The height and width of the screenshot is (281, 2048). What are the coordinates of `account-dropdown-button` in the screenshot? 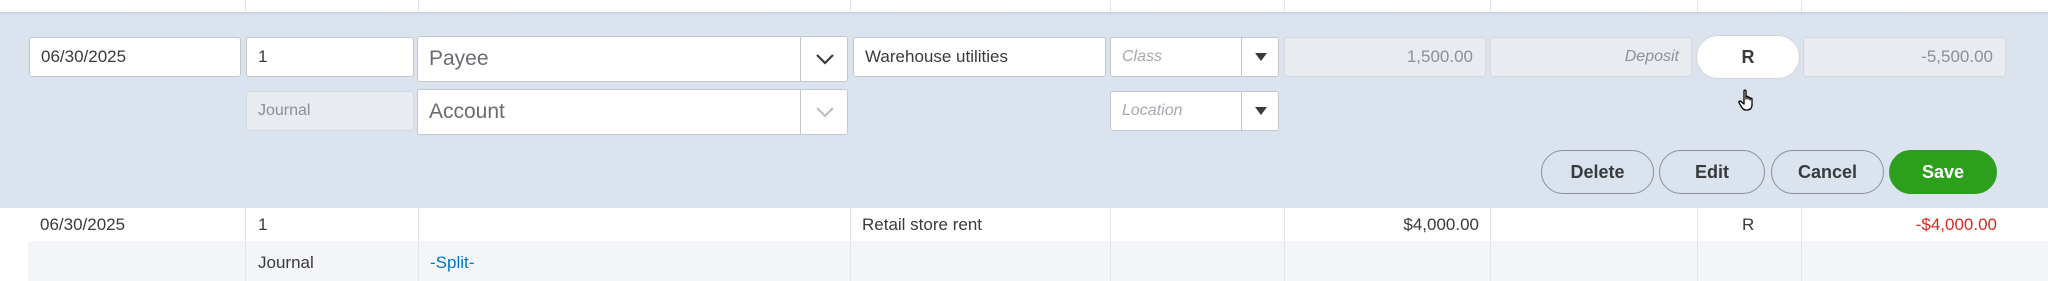 It's located at (823, 112).